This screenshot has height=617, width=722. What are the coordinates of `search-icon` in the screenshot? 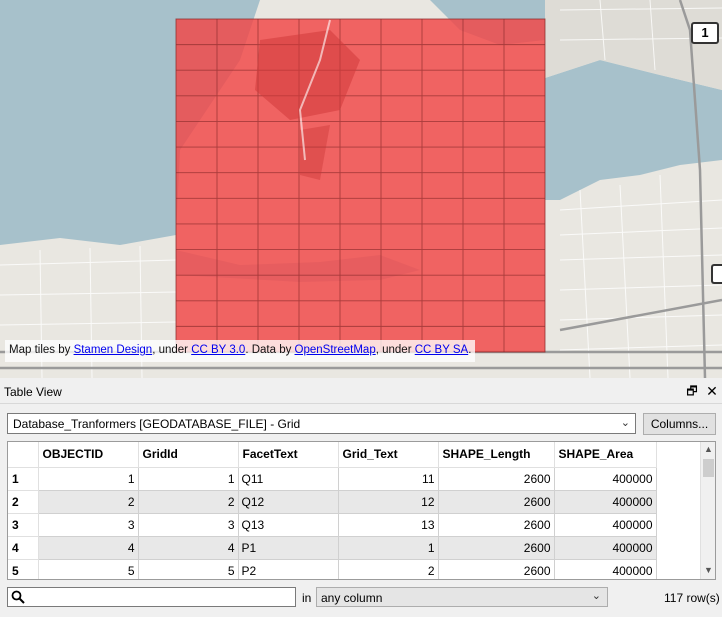 It's located at (18, 597).